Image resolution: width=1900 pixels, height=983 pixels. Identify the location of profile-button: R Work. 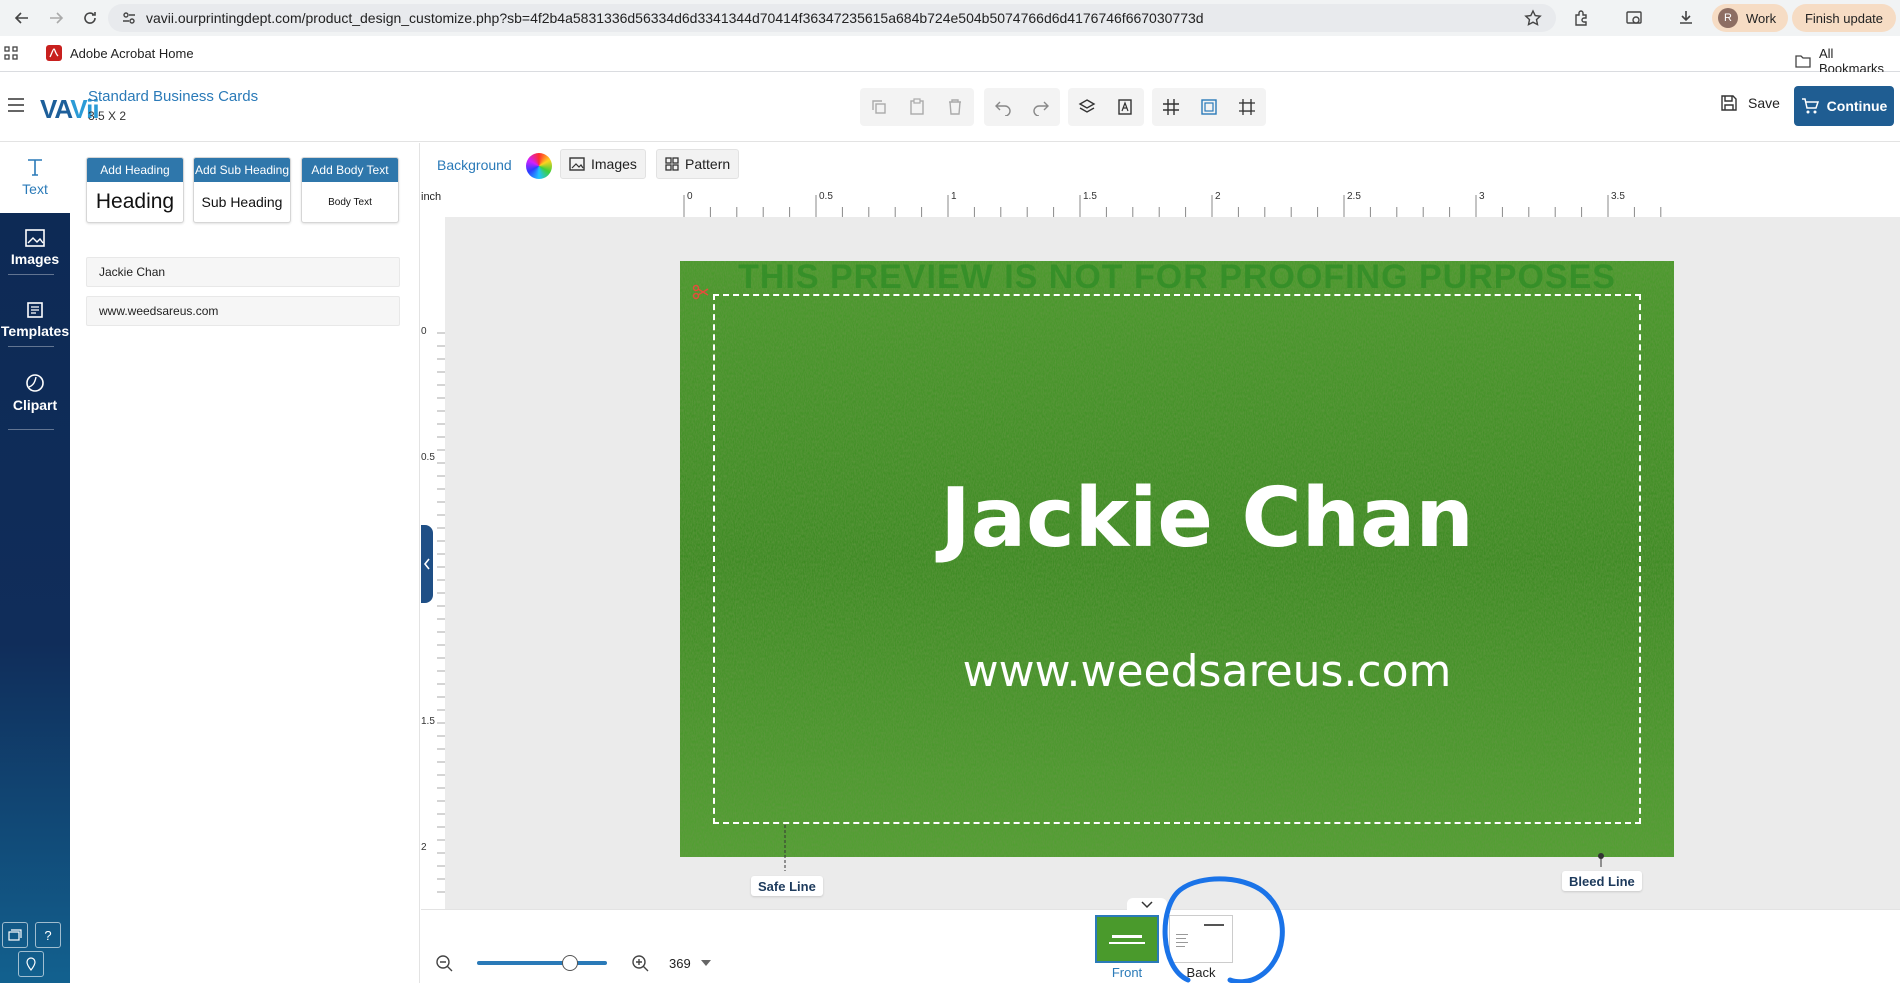
(1750, 18).